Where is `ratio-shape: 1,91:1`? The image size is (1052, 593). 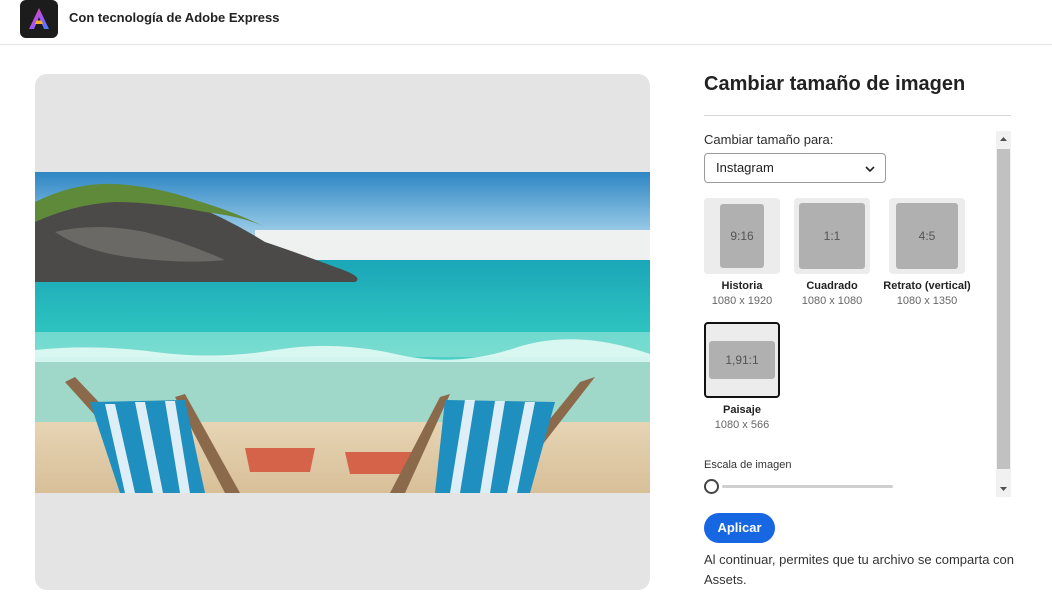
ratio-shape: 1,91:1 is located at coordinates (742, 360).